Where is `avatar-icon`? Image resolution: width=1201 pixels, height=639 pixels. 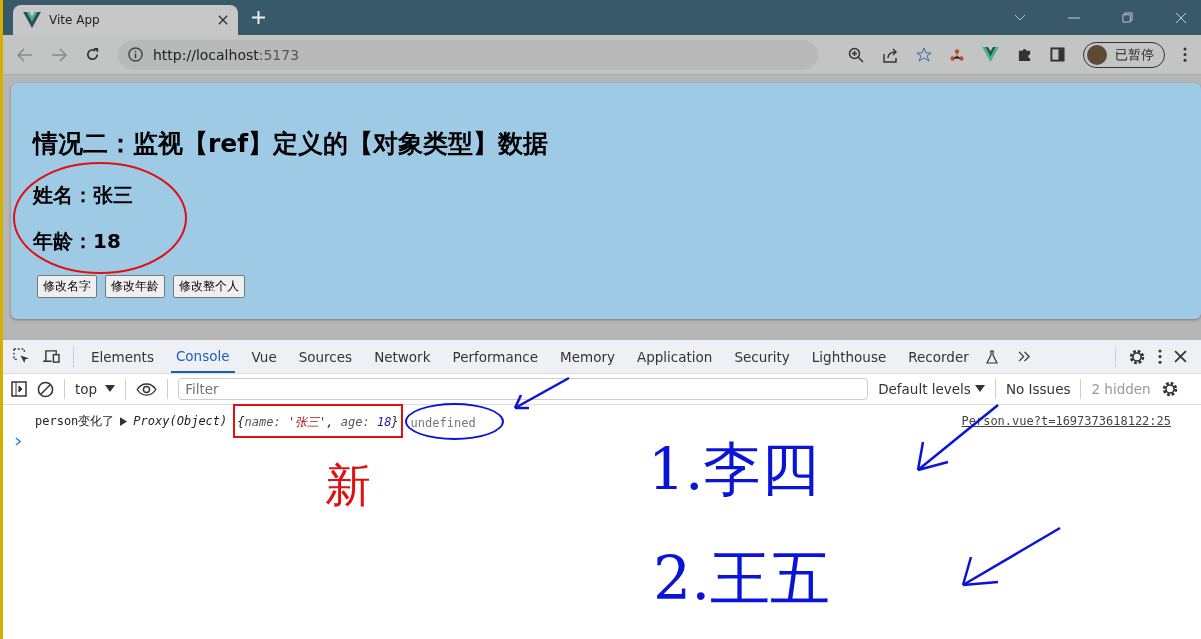
avatar-icon is located at coordinates (1097, 54).